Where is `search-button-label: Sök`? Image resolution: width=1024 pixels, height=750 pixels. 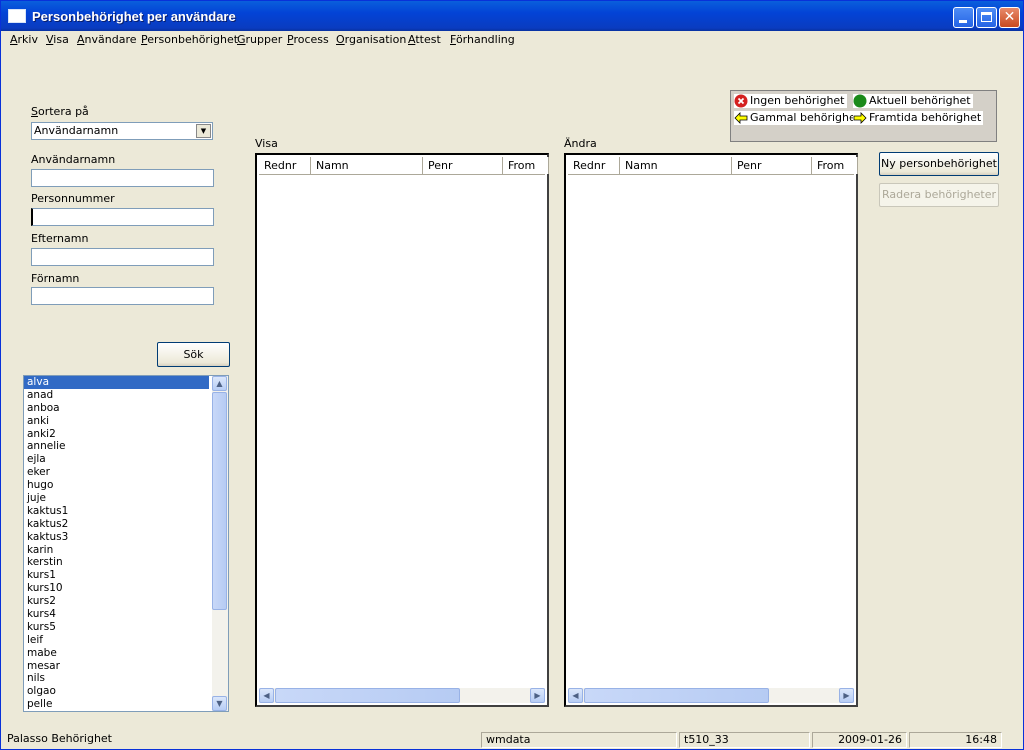
search-button-label: Sök is located at coordinates (193, 354).